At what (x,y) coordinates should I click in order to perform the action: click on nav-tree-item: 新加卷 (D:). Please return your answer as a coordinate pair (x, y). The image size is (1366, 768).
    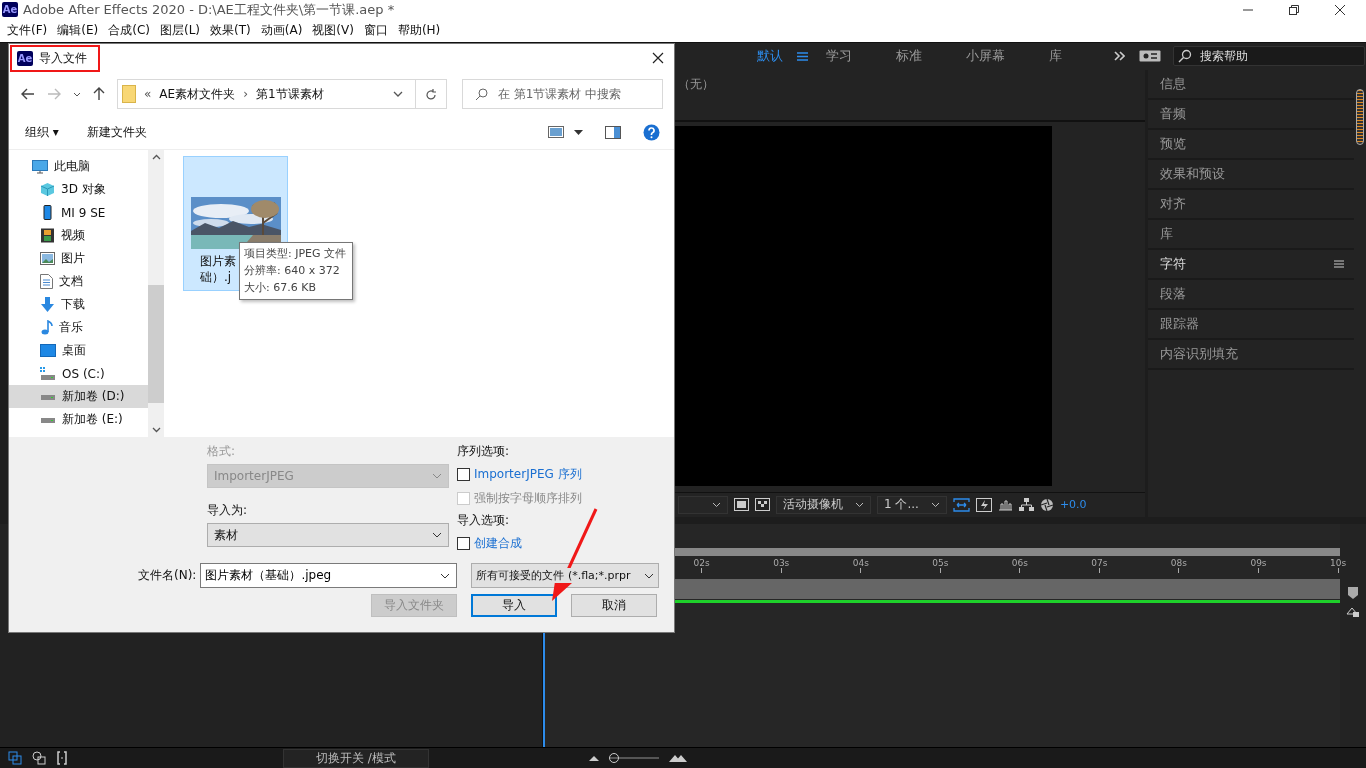
    Looking at the image, I should click on (78, 396).